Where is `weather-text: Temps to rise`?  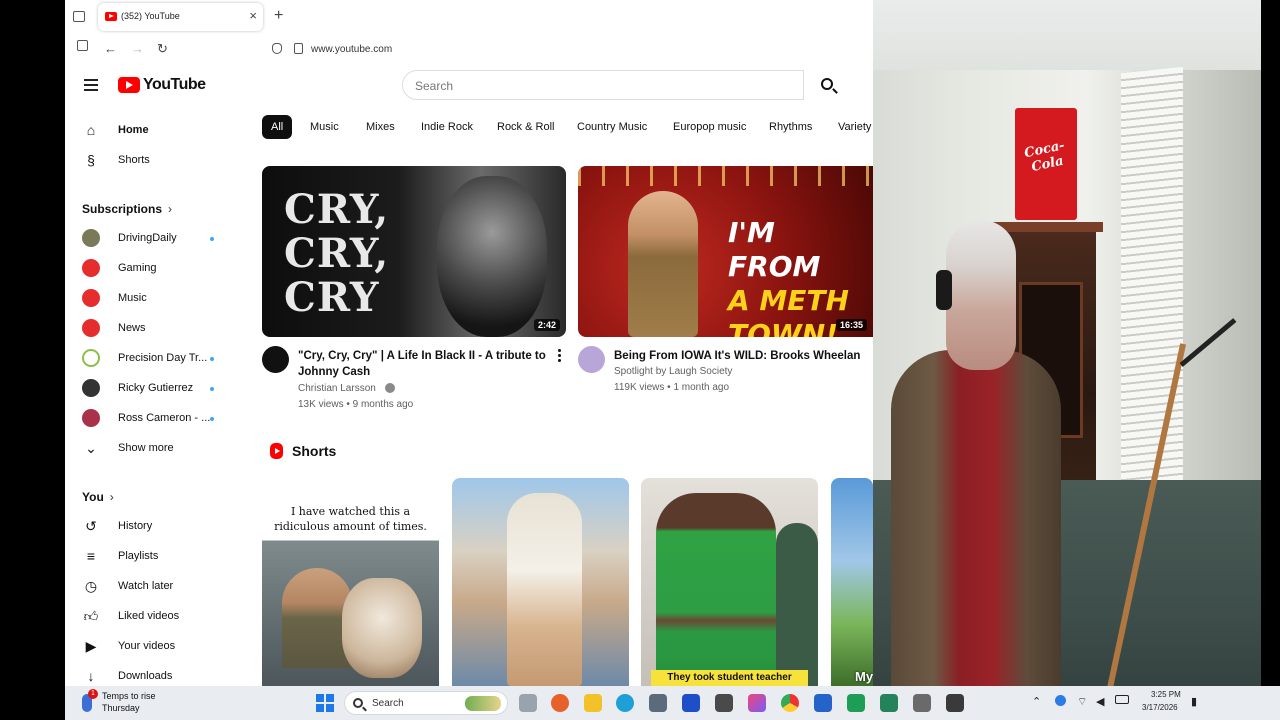 weather-text: Temps to rise is located at coordinates (129, 696).